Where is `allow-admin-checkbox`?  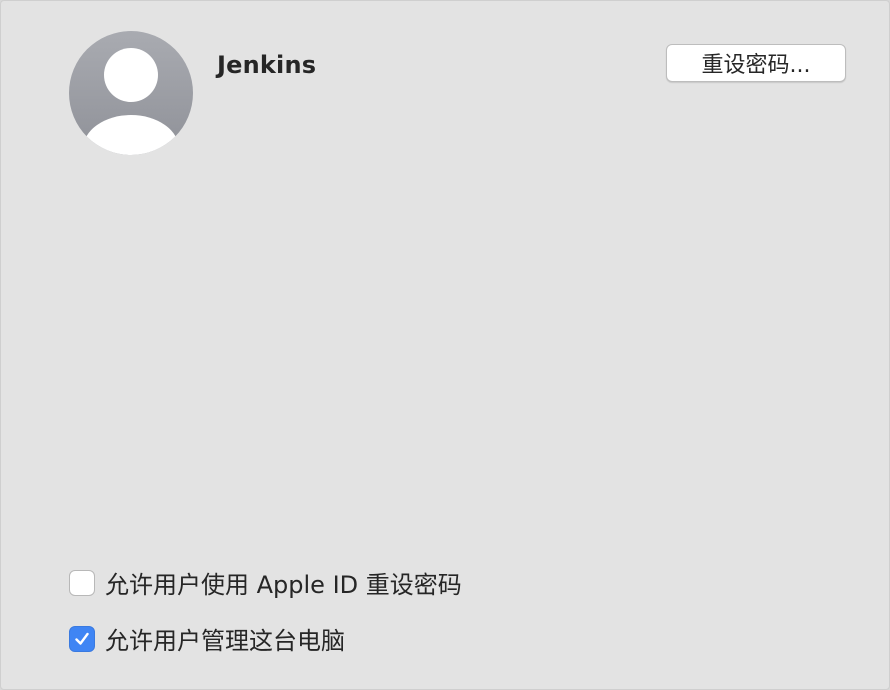
allow-admin-checkbox is located at coordinates (82, 638).